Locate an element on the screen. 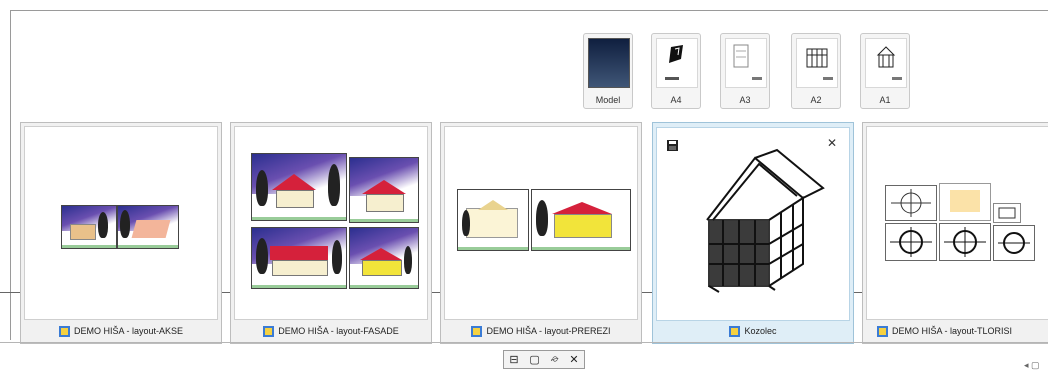  strip-line is located at coordinates (11, 292).